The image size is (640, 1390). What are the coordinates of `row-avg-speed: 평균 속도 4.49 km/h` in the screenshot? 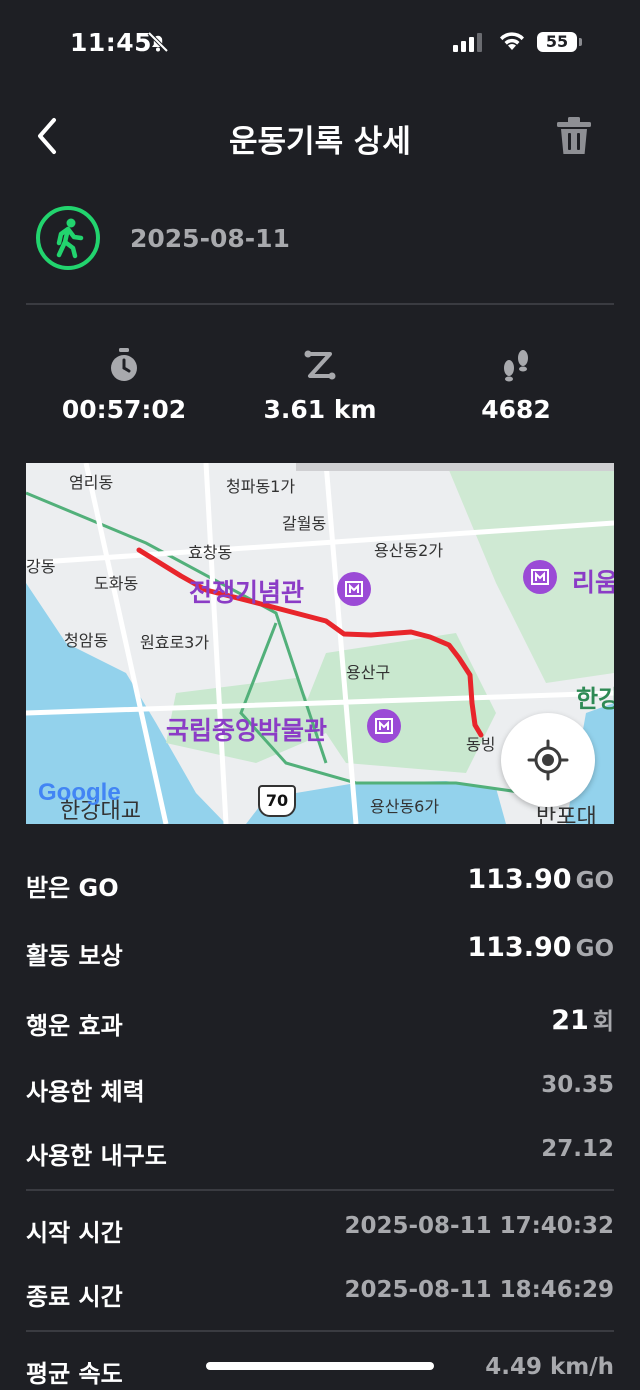 It's located at (320, 1370).